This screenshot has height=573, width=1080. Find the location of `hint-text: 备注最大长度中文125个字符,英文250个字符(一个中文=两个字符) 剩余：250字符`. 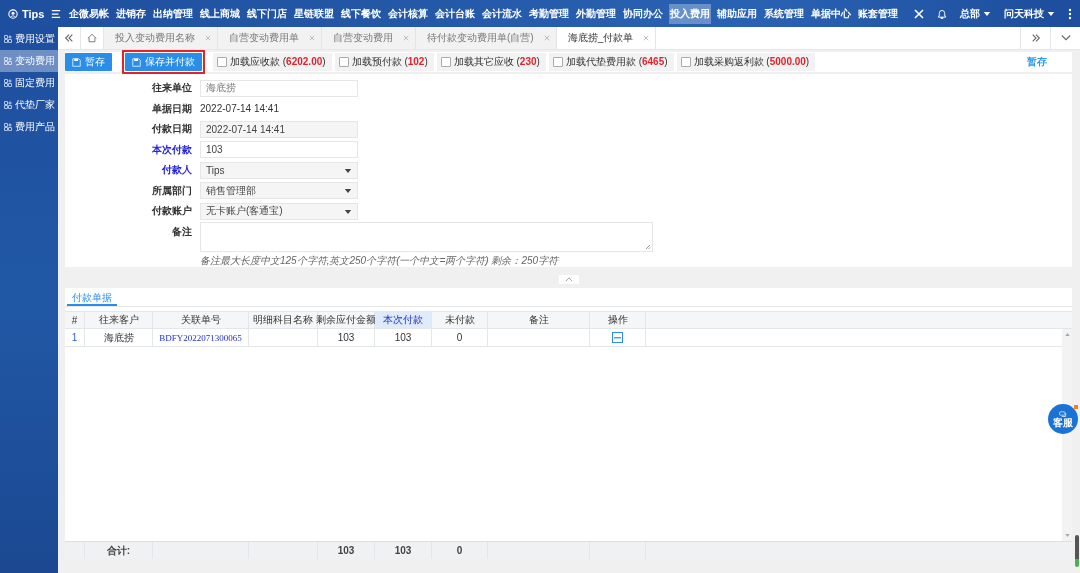

hint-text: 备注最大长度中文125个字符,英文250个字符(一个中文=两个字符) 剩余：250字符 is located at coordinates (379, 261).